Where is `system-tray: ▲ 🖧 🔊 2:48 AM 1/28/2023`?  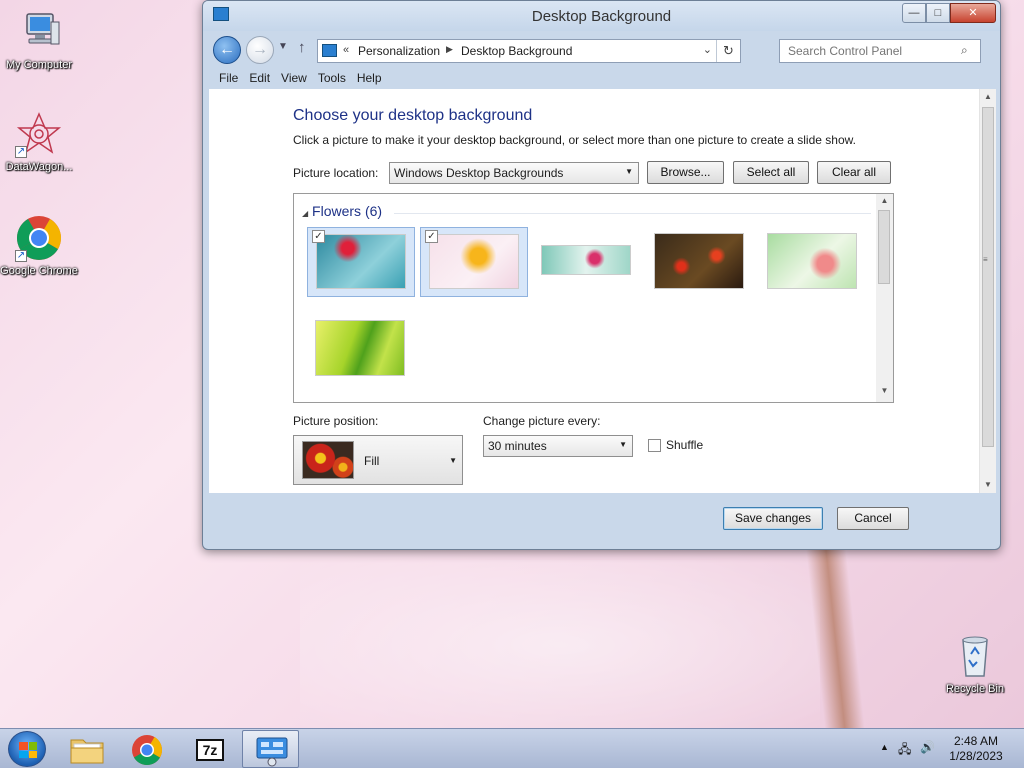 system-tray: ▲ 🖧 🔊 2:48 AM 1/28/2023 is located at coordinates (948, 748).